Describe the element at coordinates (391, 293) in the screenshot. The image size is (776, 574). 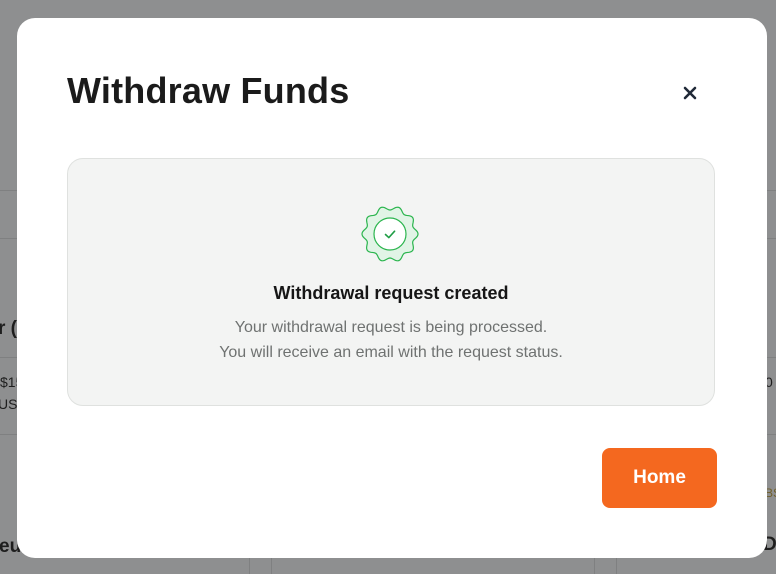
I see `status-title: Withdrawal request created` at that location.